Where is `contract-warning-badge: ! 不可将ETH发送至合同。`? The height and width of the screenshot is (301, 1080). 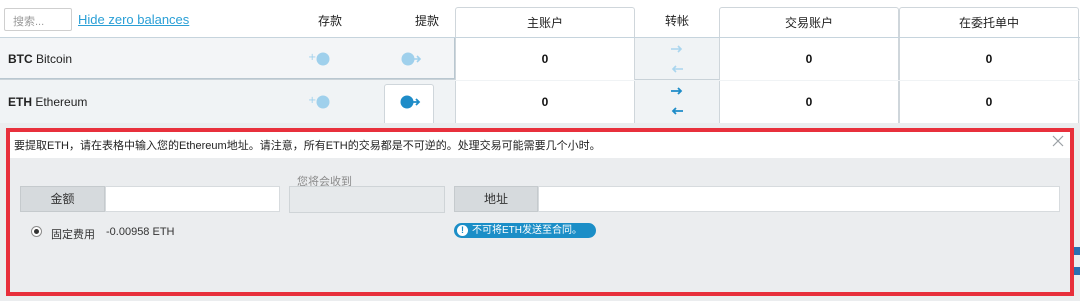
contract-warning-badge: ! 不可将ETH发送至合同。 is located at coordinates (525, 230).